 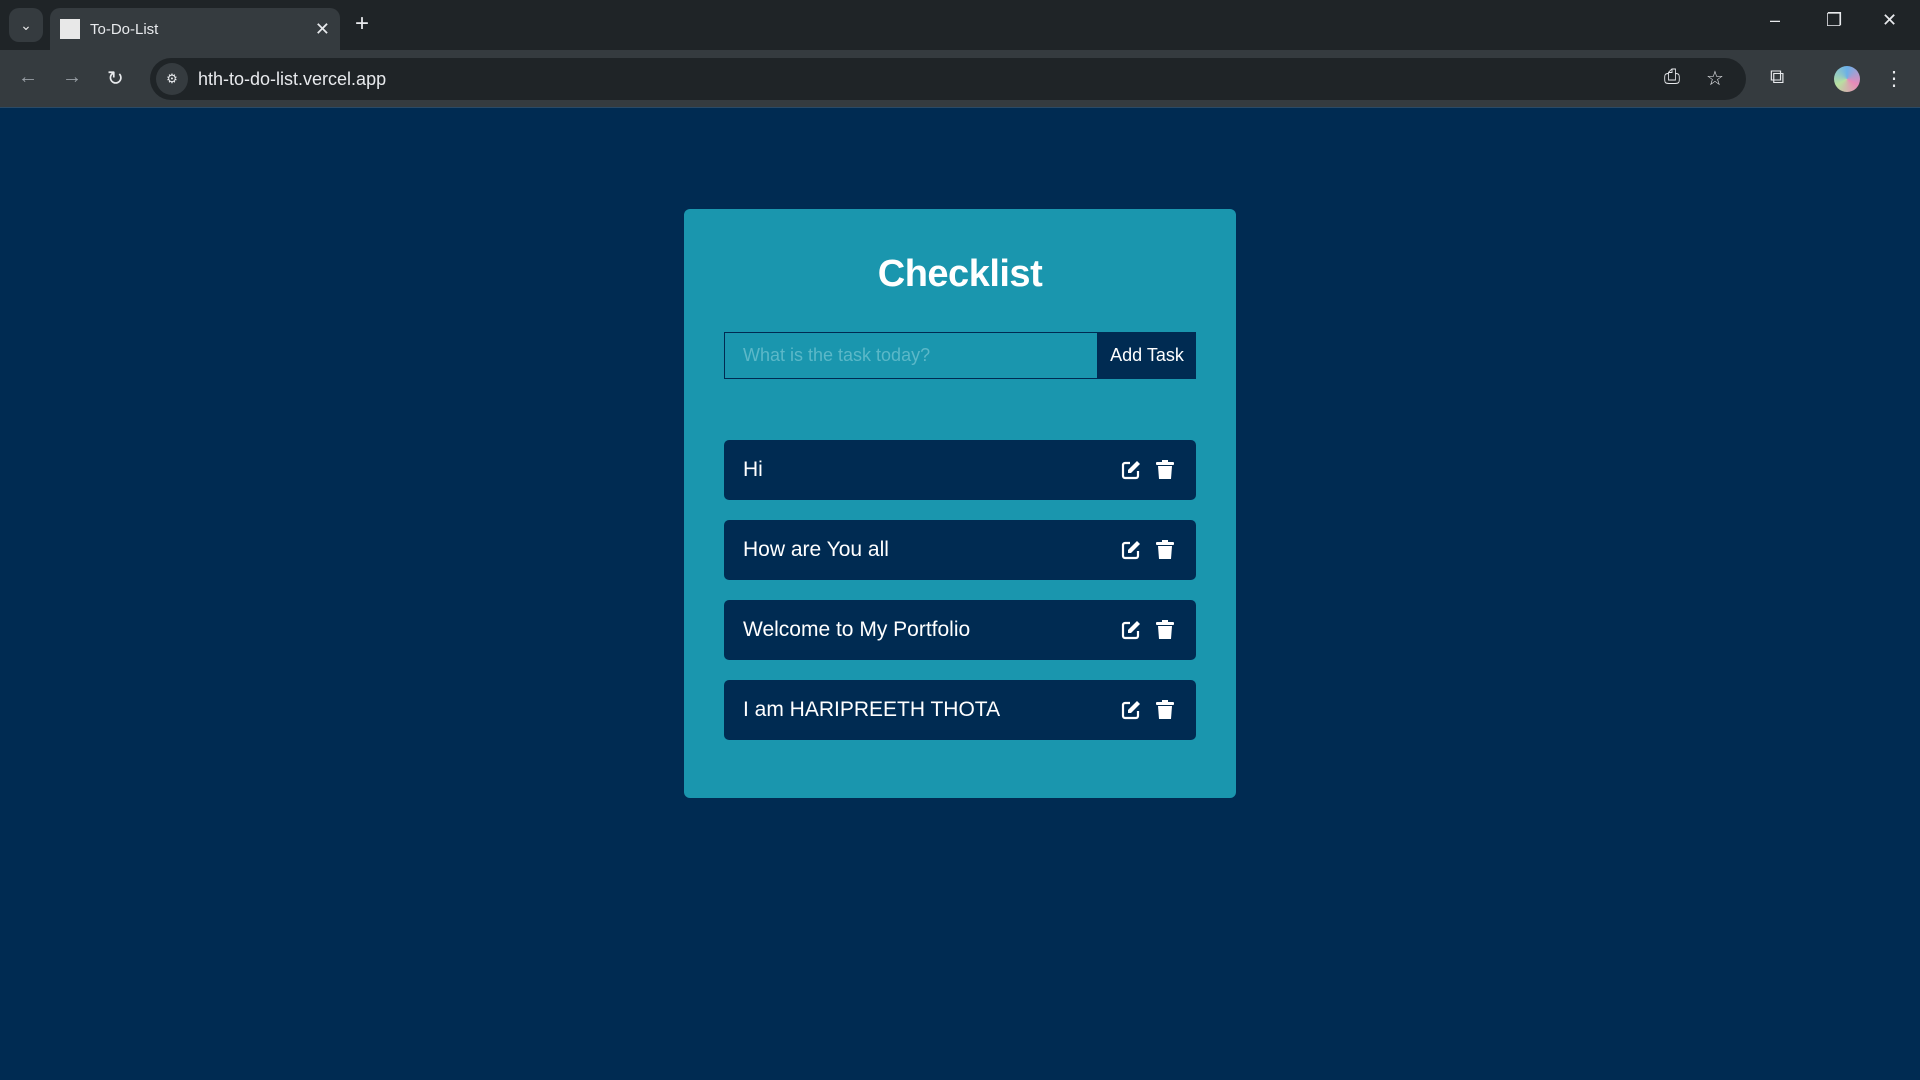 What do you see at coordinates (960, 550) in the screenshot?
I see `task-item: How are You all` at bounding box center [960, 550].